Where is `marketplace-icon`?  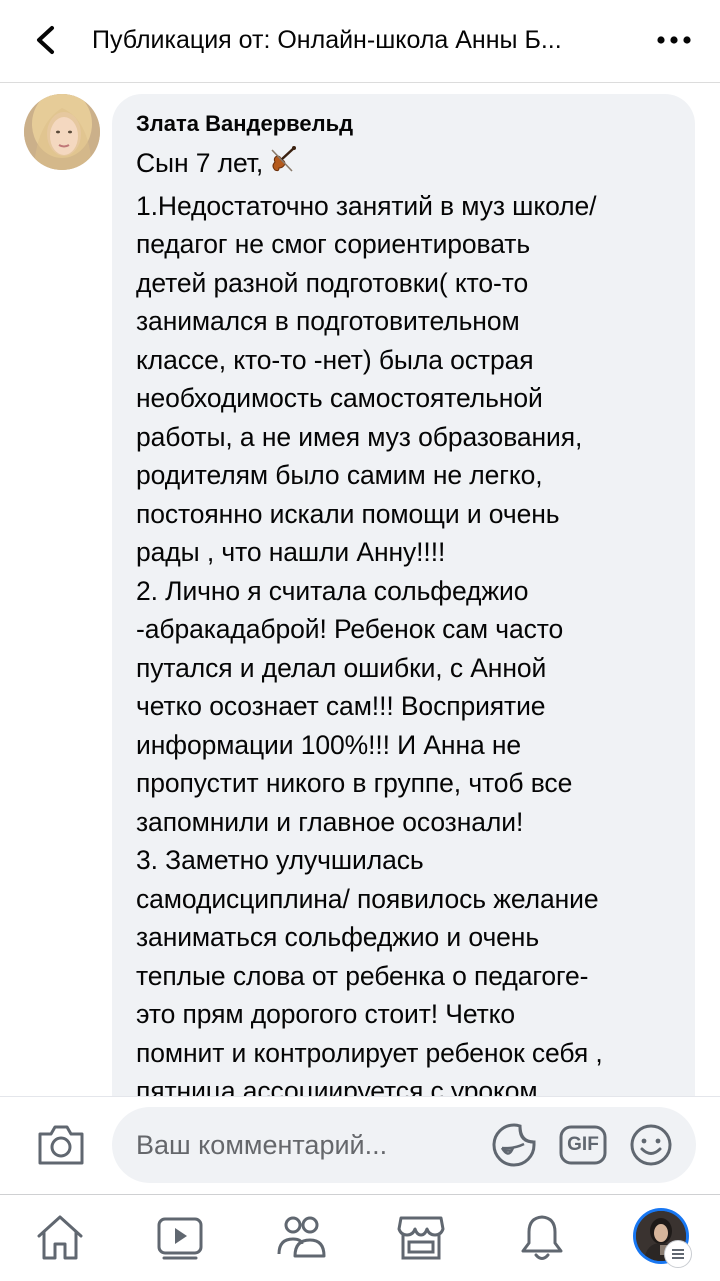 marketplace-icon is located at coordinates (421, 1238).